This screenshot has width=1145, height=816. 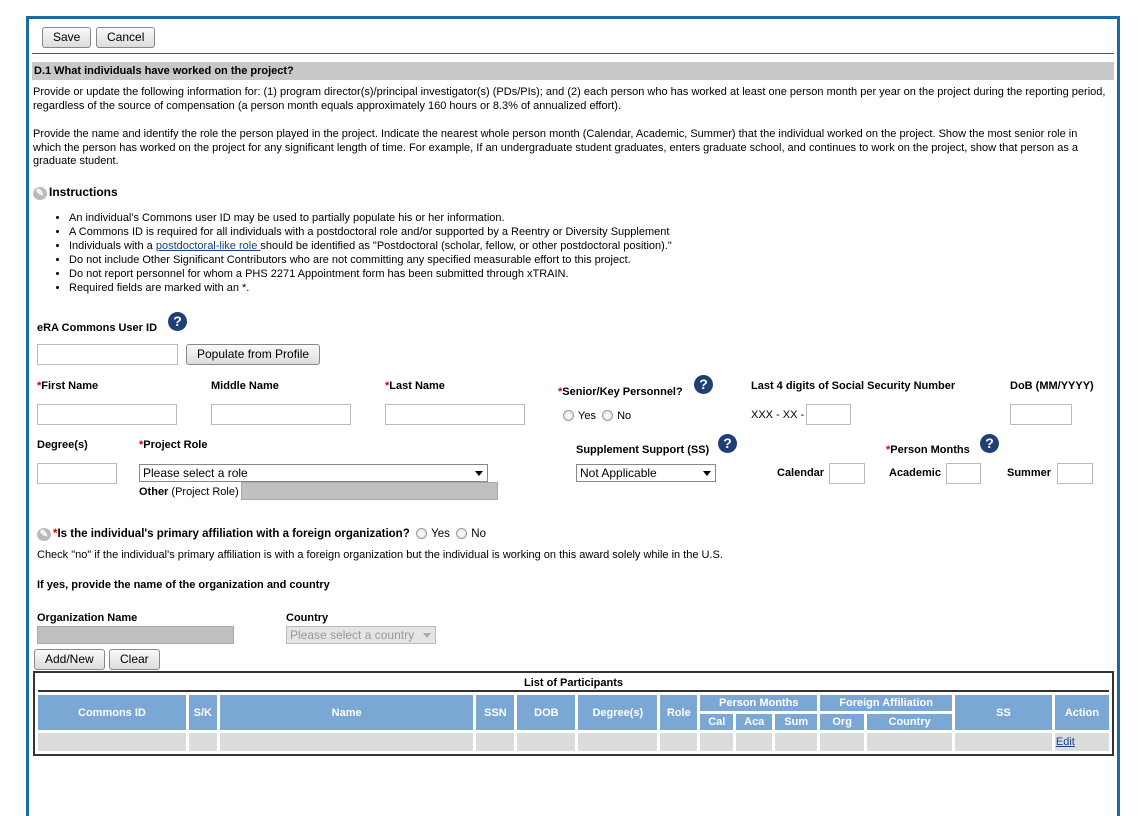 I want to click on table-row: Edit, so click(x=573, y=742).